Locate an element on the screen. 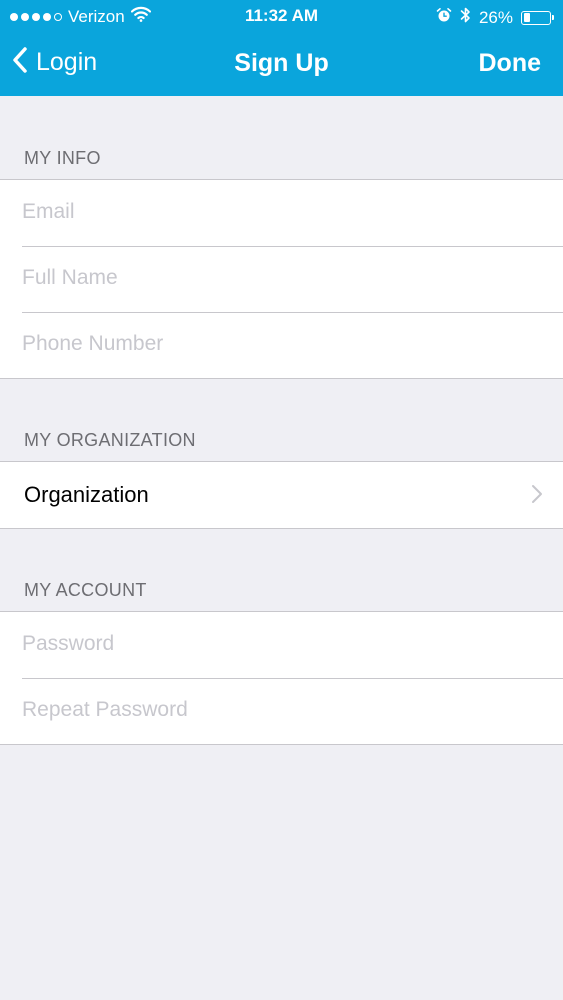 The image size is (563, 1000). email-field is located at coordinates (282, 212).